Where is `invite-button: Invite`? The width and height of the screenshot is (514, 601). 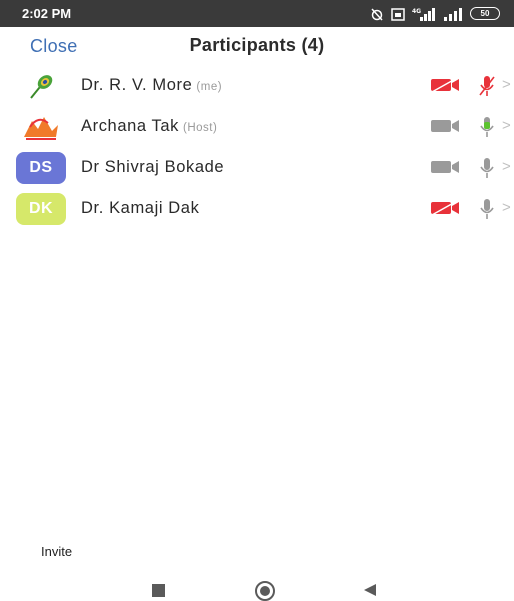
invite-button: Invite is located at coordinates (56, 551).